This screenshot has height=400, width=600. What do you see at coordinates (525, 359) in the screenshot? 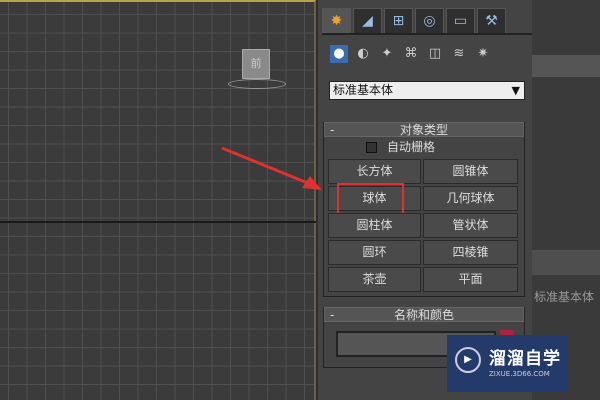
I see `watermark-title: 溜溜自学` at bounding box center [525, 359].